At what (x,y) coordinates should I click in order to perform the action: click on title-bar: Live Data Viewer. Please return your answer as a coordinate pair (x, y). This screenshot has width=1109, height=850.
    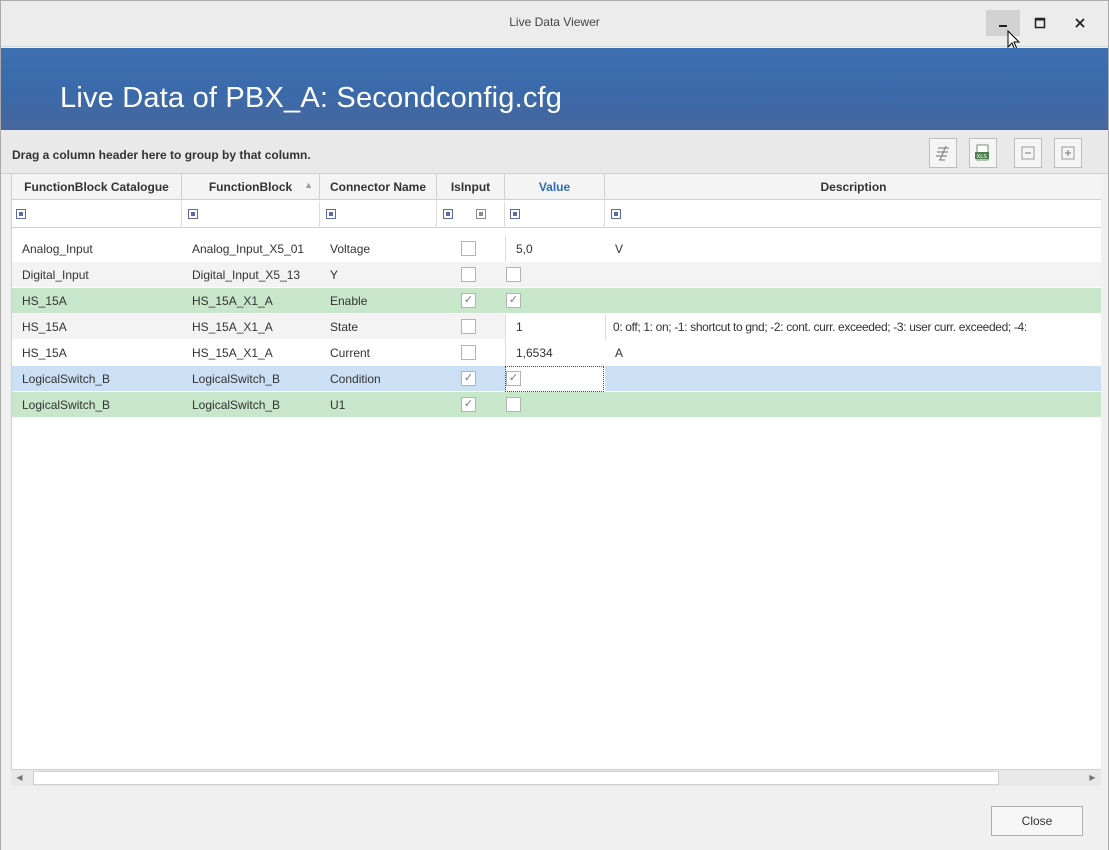
    Looking at the image, I should click on (554, 26).